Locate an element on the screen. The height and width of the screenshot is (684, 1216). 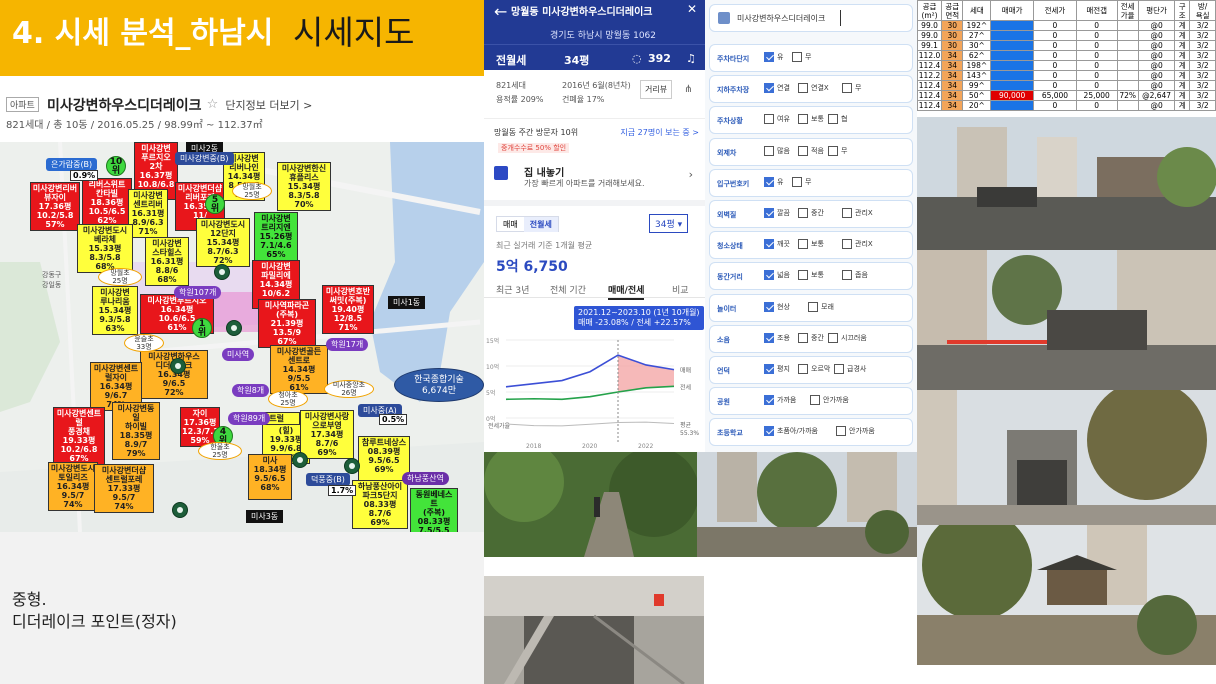
checklist-option: 깔끔 is located at coordinates (777, 213).